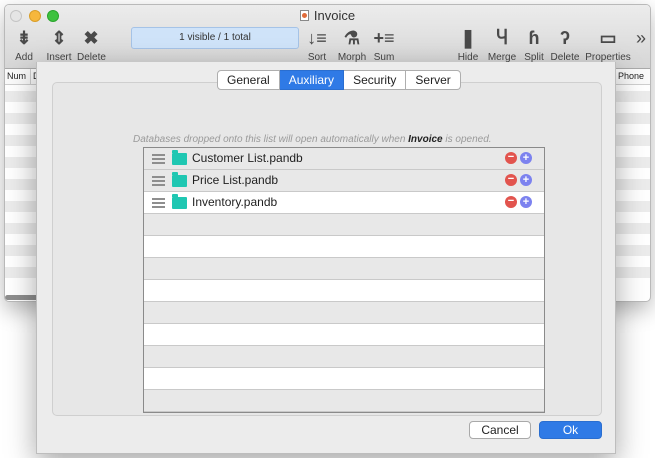 This screenshot has width=655, height=458. I want to click on toolbar-sort-button: ↓≡ Sort, so click(317, 45).